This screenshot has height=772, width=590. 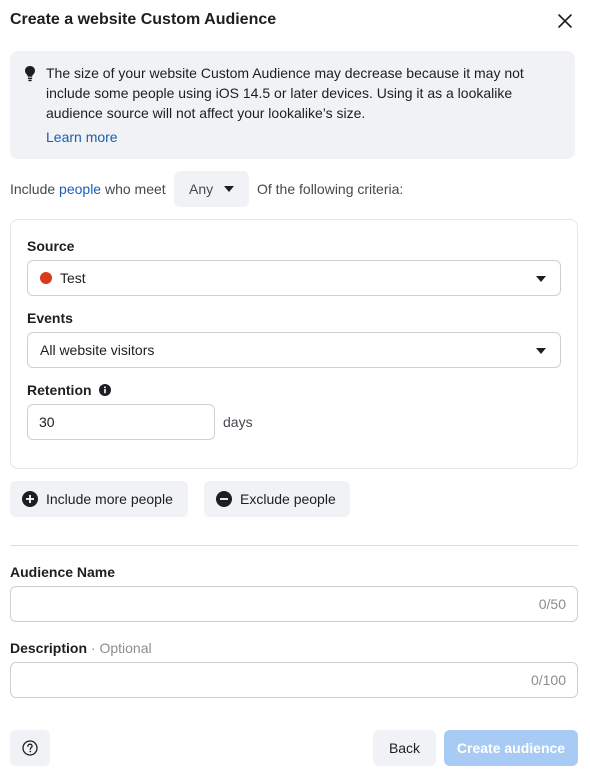 What do you see at coordinates (63, 572) in the screenshot?
I see `audience-name-label: Audience Name` at bounding box center [63, 572].